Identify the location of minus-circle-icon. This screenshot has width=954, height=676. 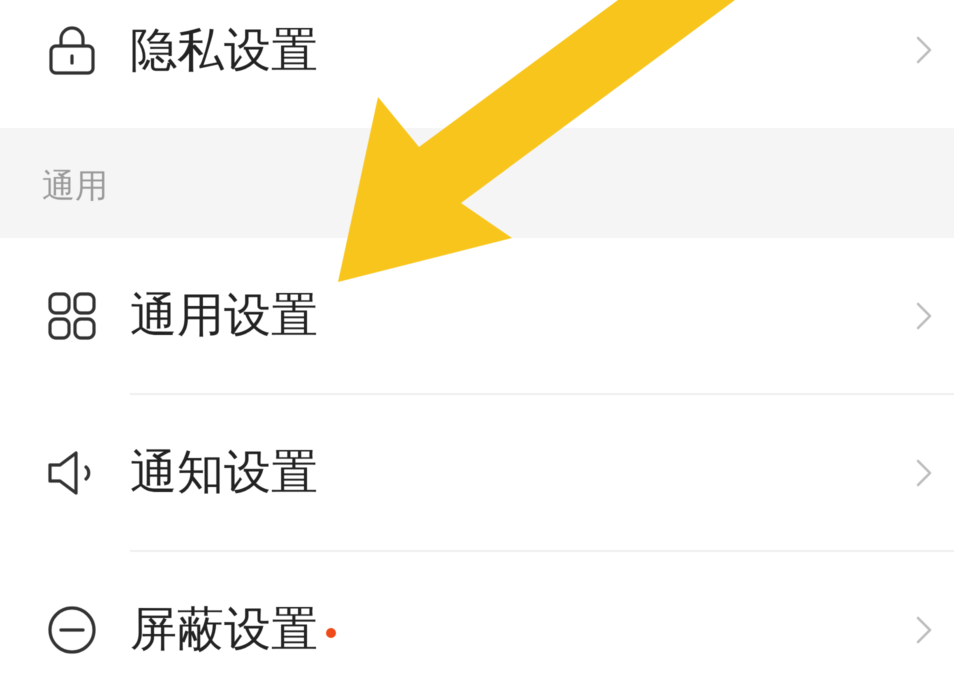
(72, 630).